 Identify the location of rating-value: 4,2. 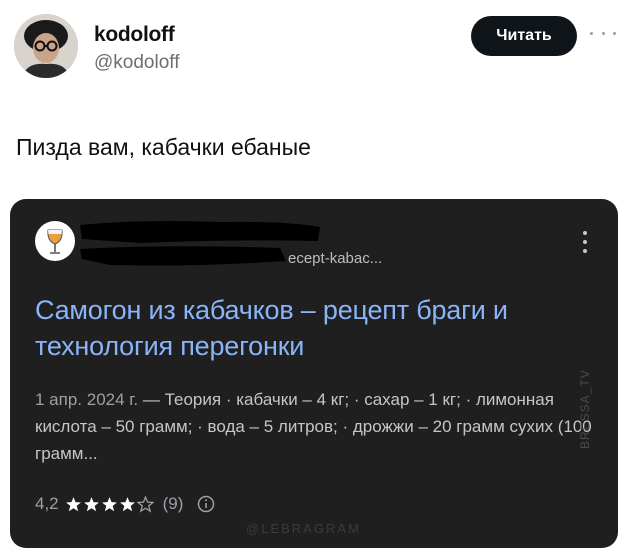
(47, 503).